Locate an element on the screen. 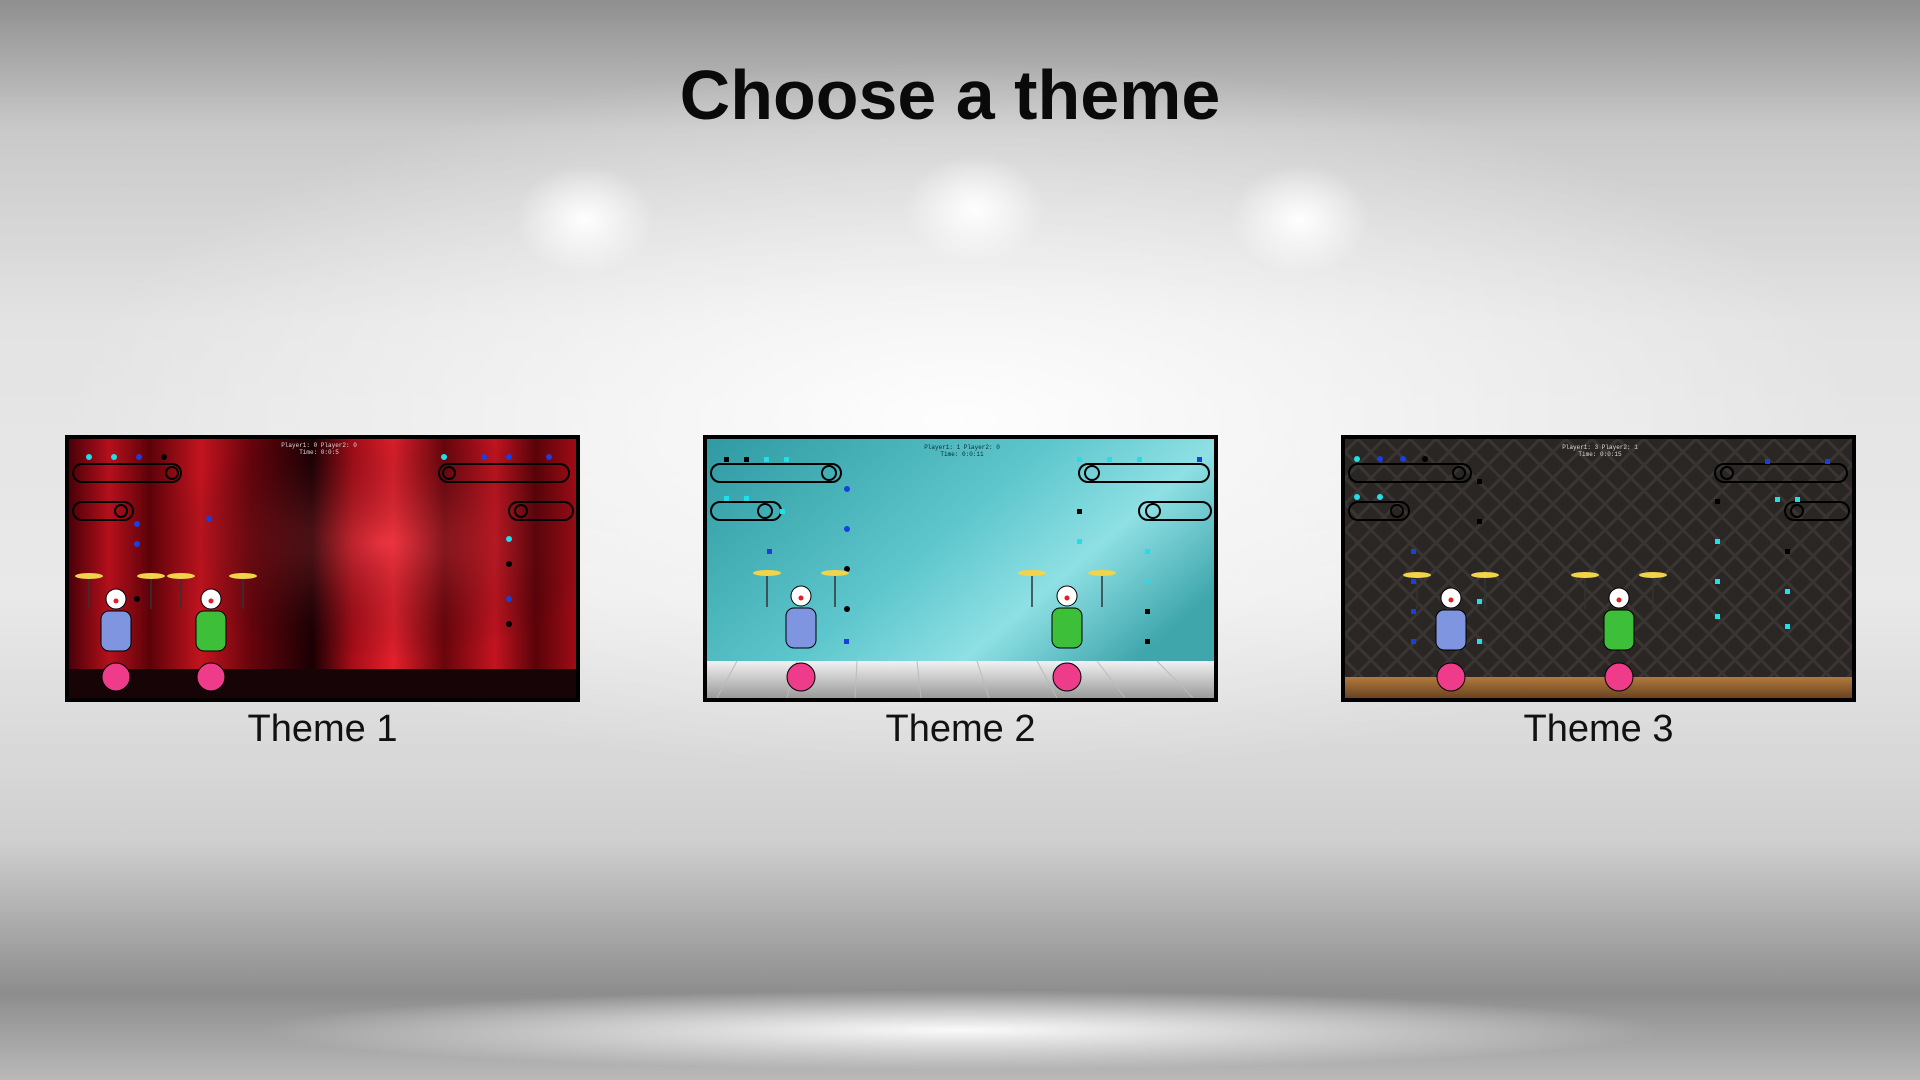 Image resolution: width=1920 pixels, height=1080 pixels. theme-2-preview: Player1: 1 Player2: 0 Time: 0:0:11 is located at coordinates (960, 568).